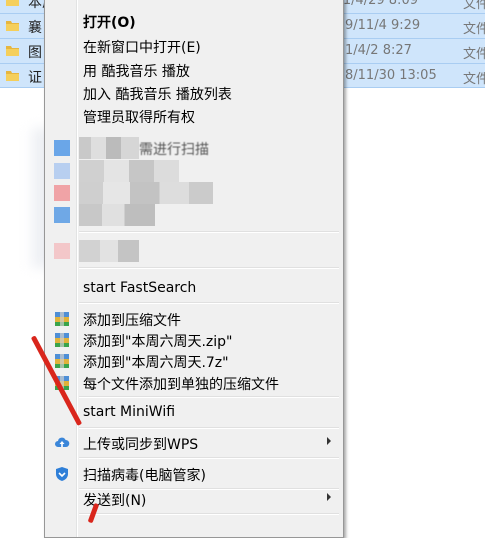 This screenshot has height=538, width=485. I want to click on menu-item-add-to-zip: 添加到"本周六周天.zip", so click(193, 340).